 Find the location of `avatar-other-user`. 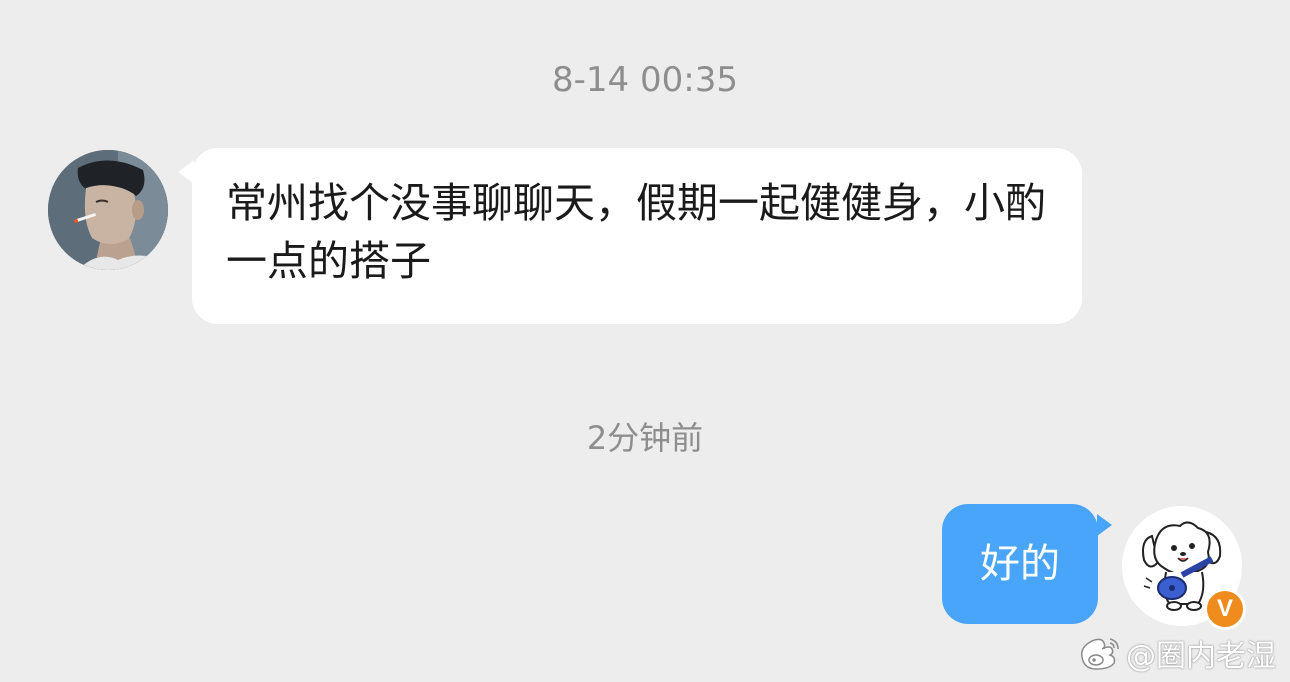

avatar-other-user is located at coordinates (108, 210).